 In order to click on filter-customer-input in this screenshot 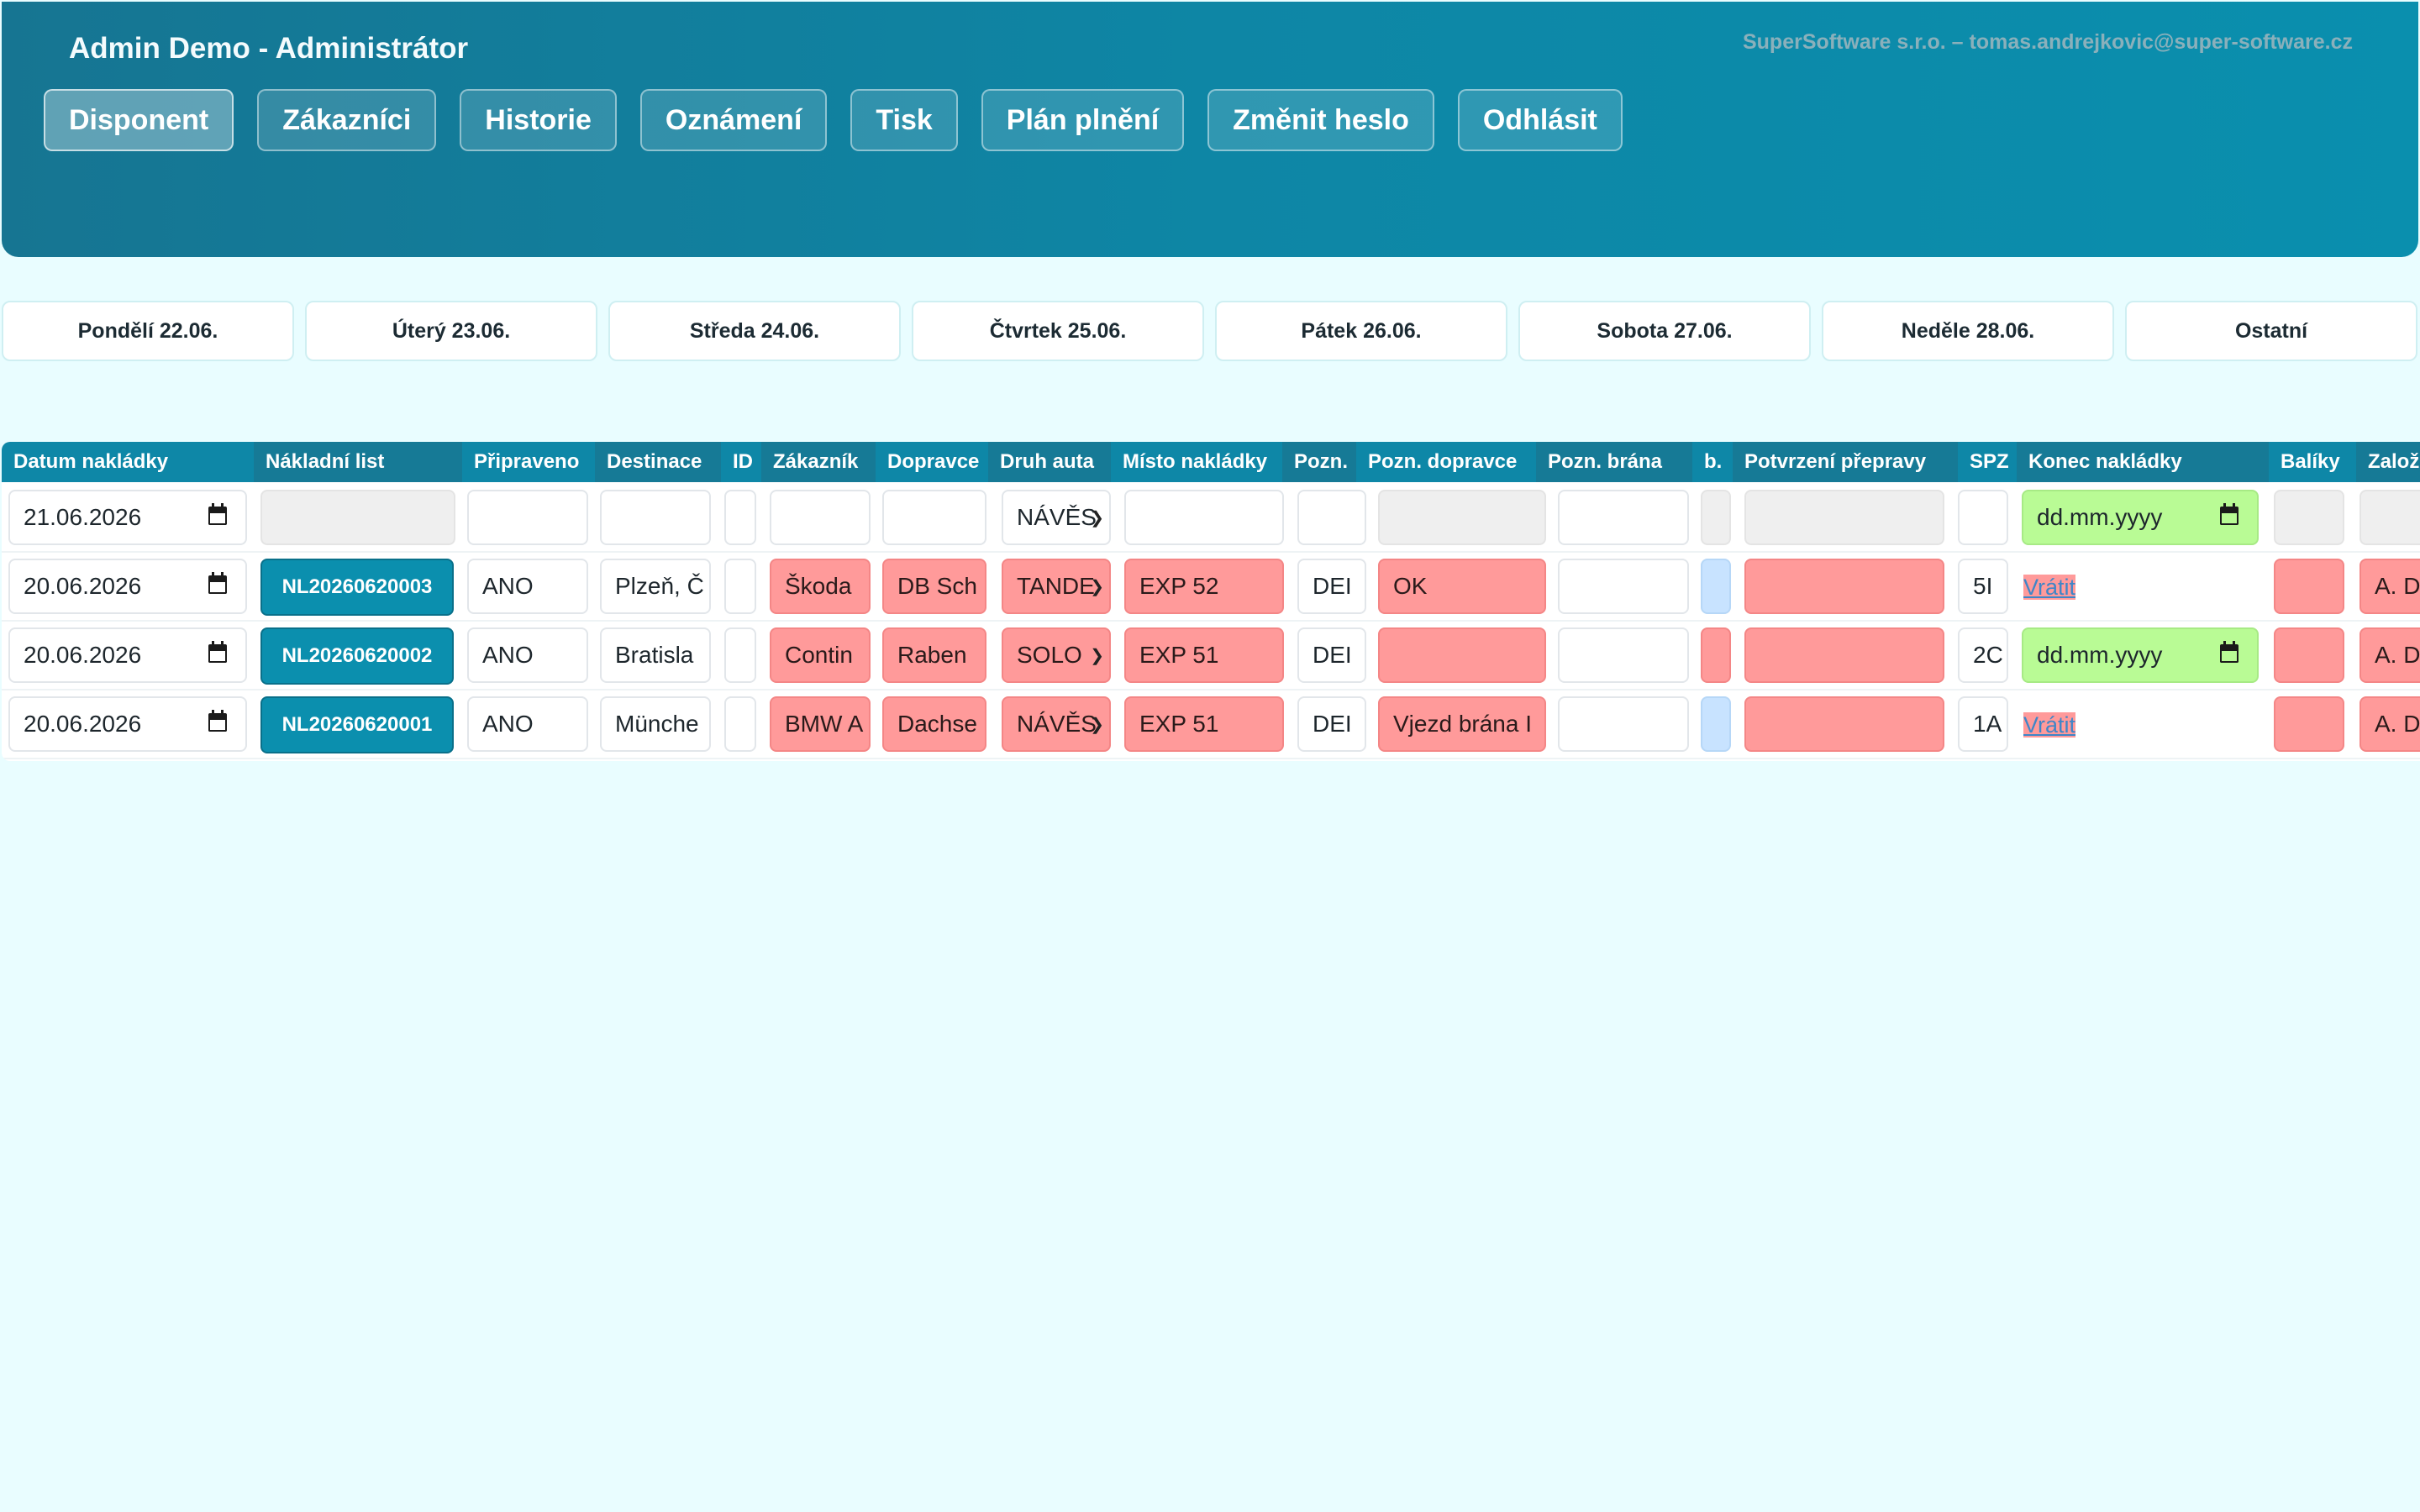, I will do `click(820, 517)`.